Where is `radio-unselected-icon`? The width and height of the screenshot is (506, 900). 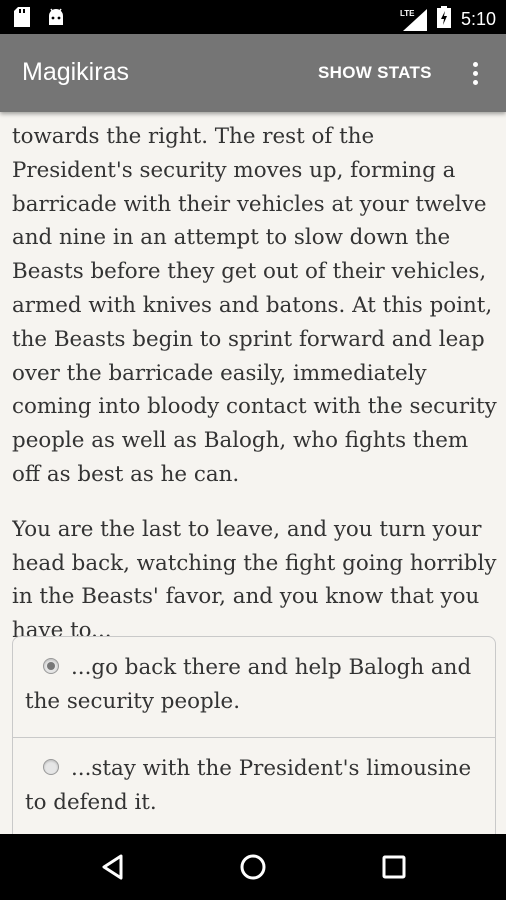
radio-unselected-icon is located at coordinates (51, 767).